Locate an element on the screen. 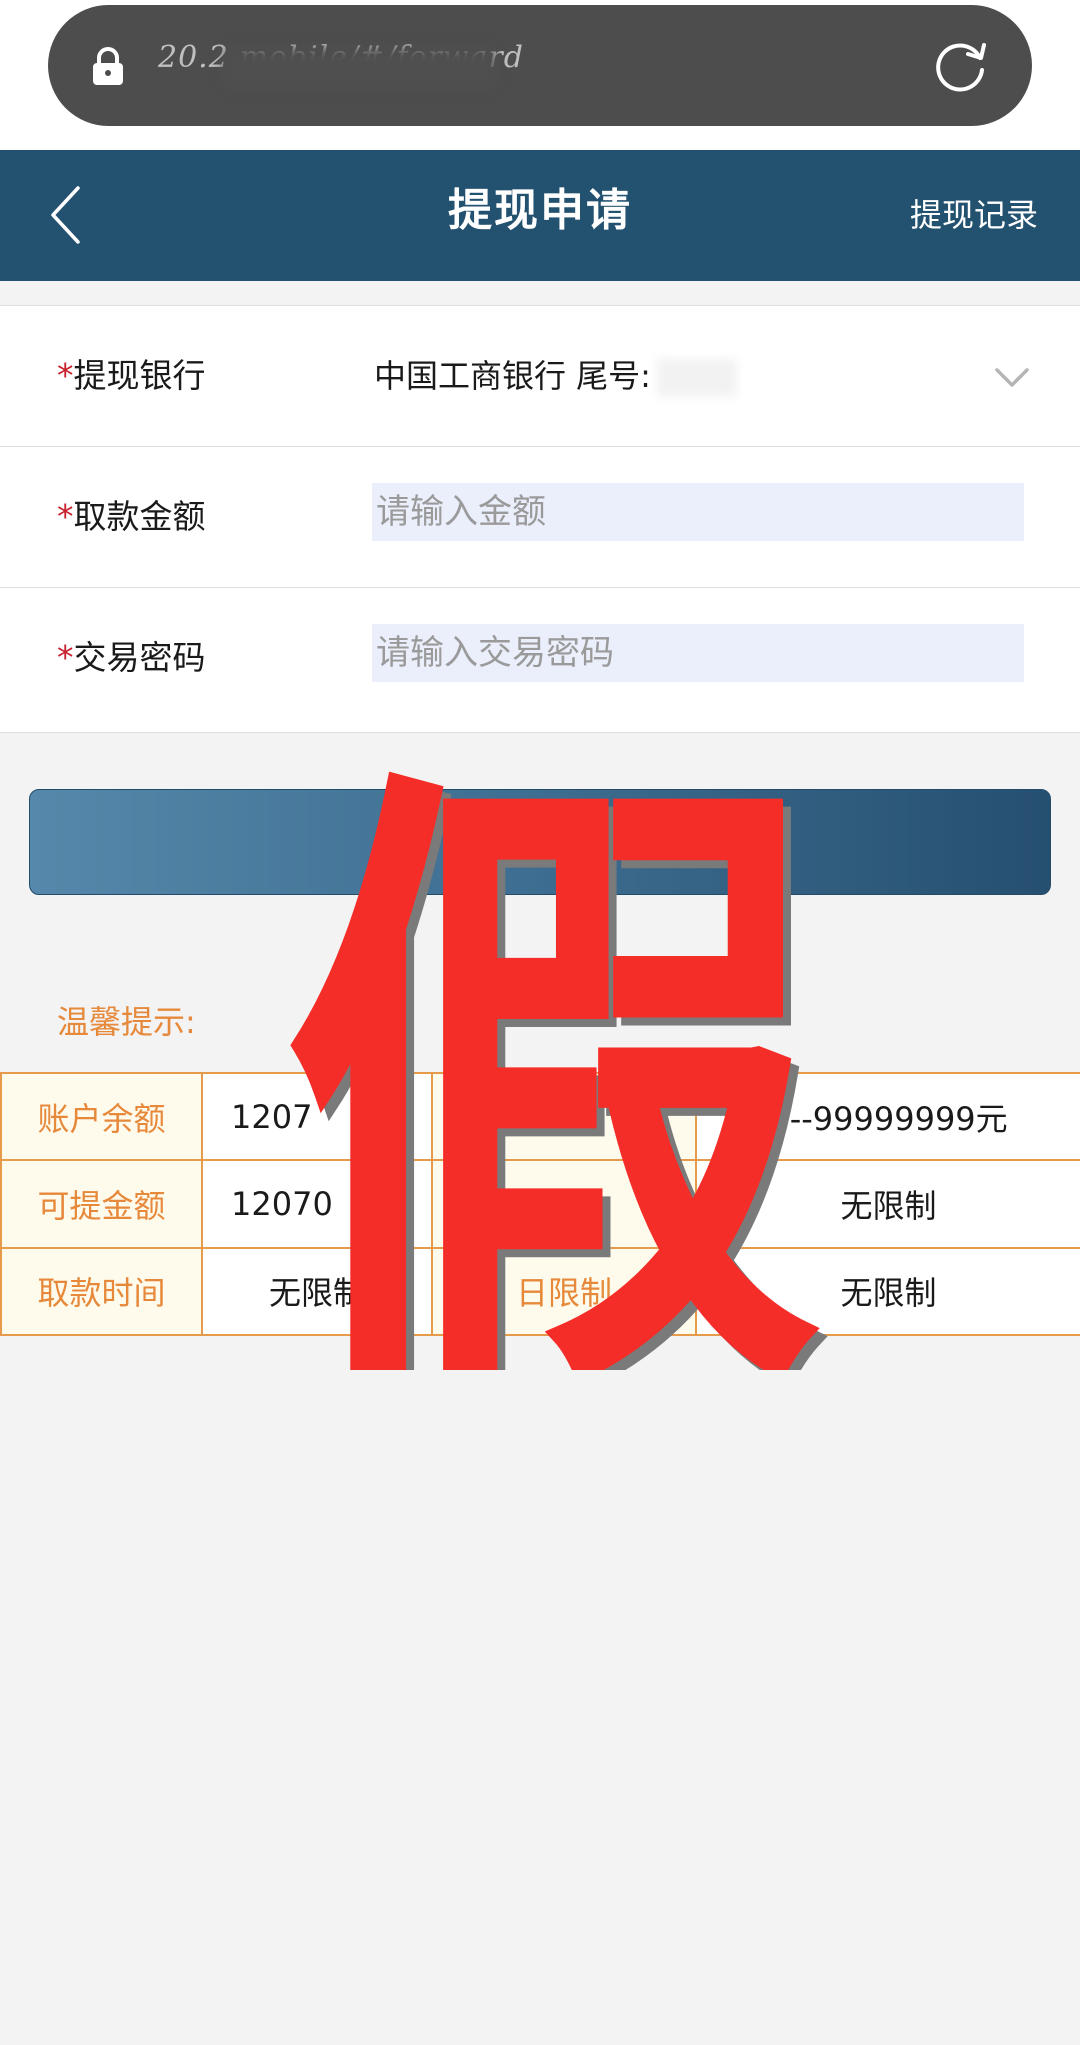  bank-select-value: 中国工商银行 尾号: is located at coordinates (555, 376).